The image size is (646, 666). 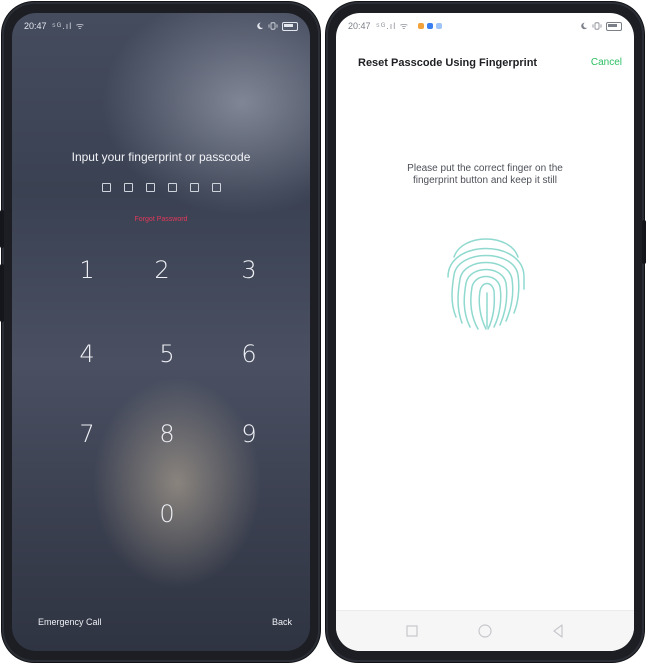 I want to click on forgot-password-link: Forgot Password, so click(x=161, y=219).